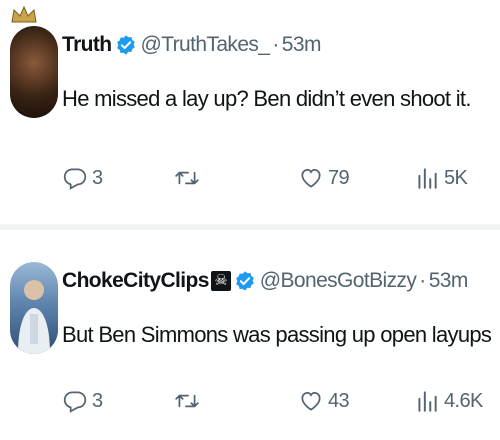  Describe the element at coordinates (324, 178) in the screenshot. I see `like-button: 79` at that location.